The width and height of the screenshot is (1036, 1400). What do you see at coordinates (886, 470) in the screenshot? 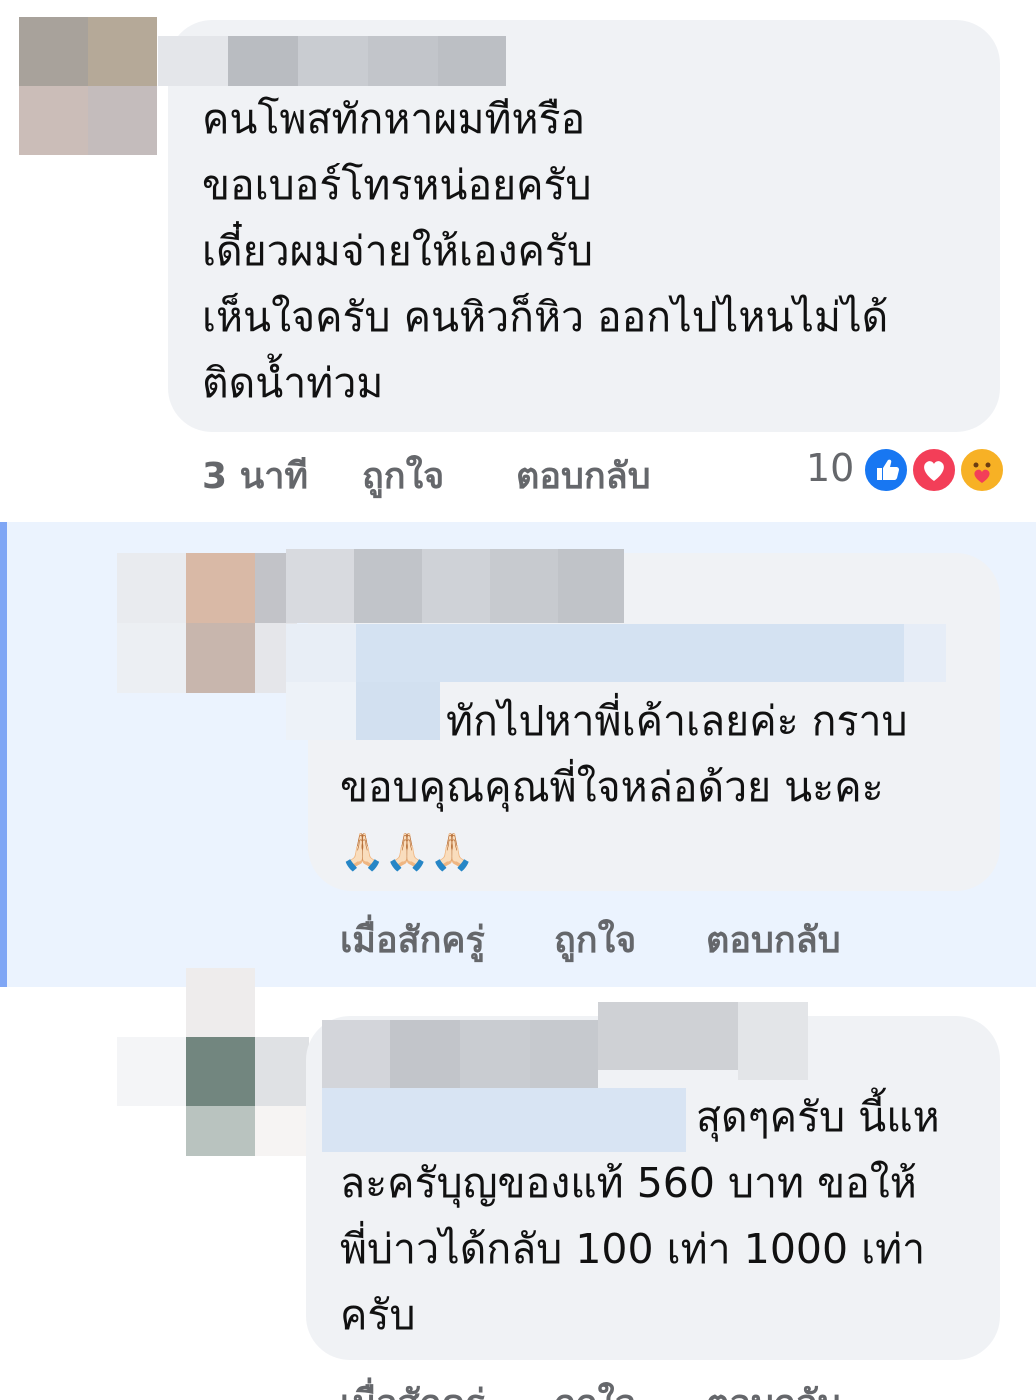
I see `like-reaction-icon` at bounding box center [886, 470].